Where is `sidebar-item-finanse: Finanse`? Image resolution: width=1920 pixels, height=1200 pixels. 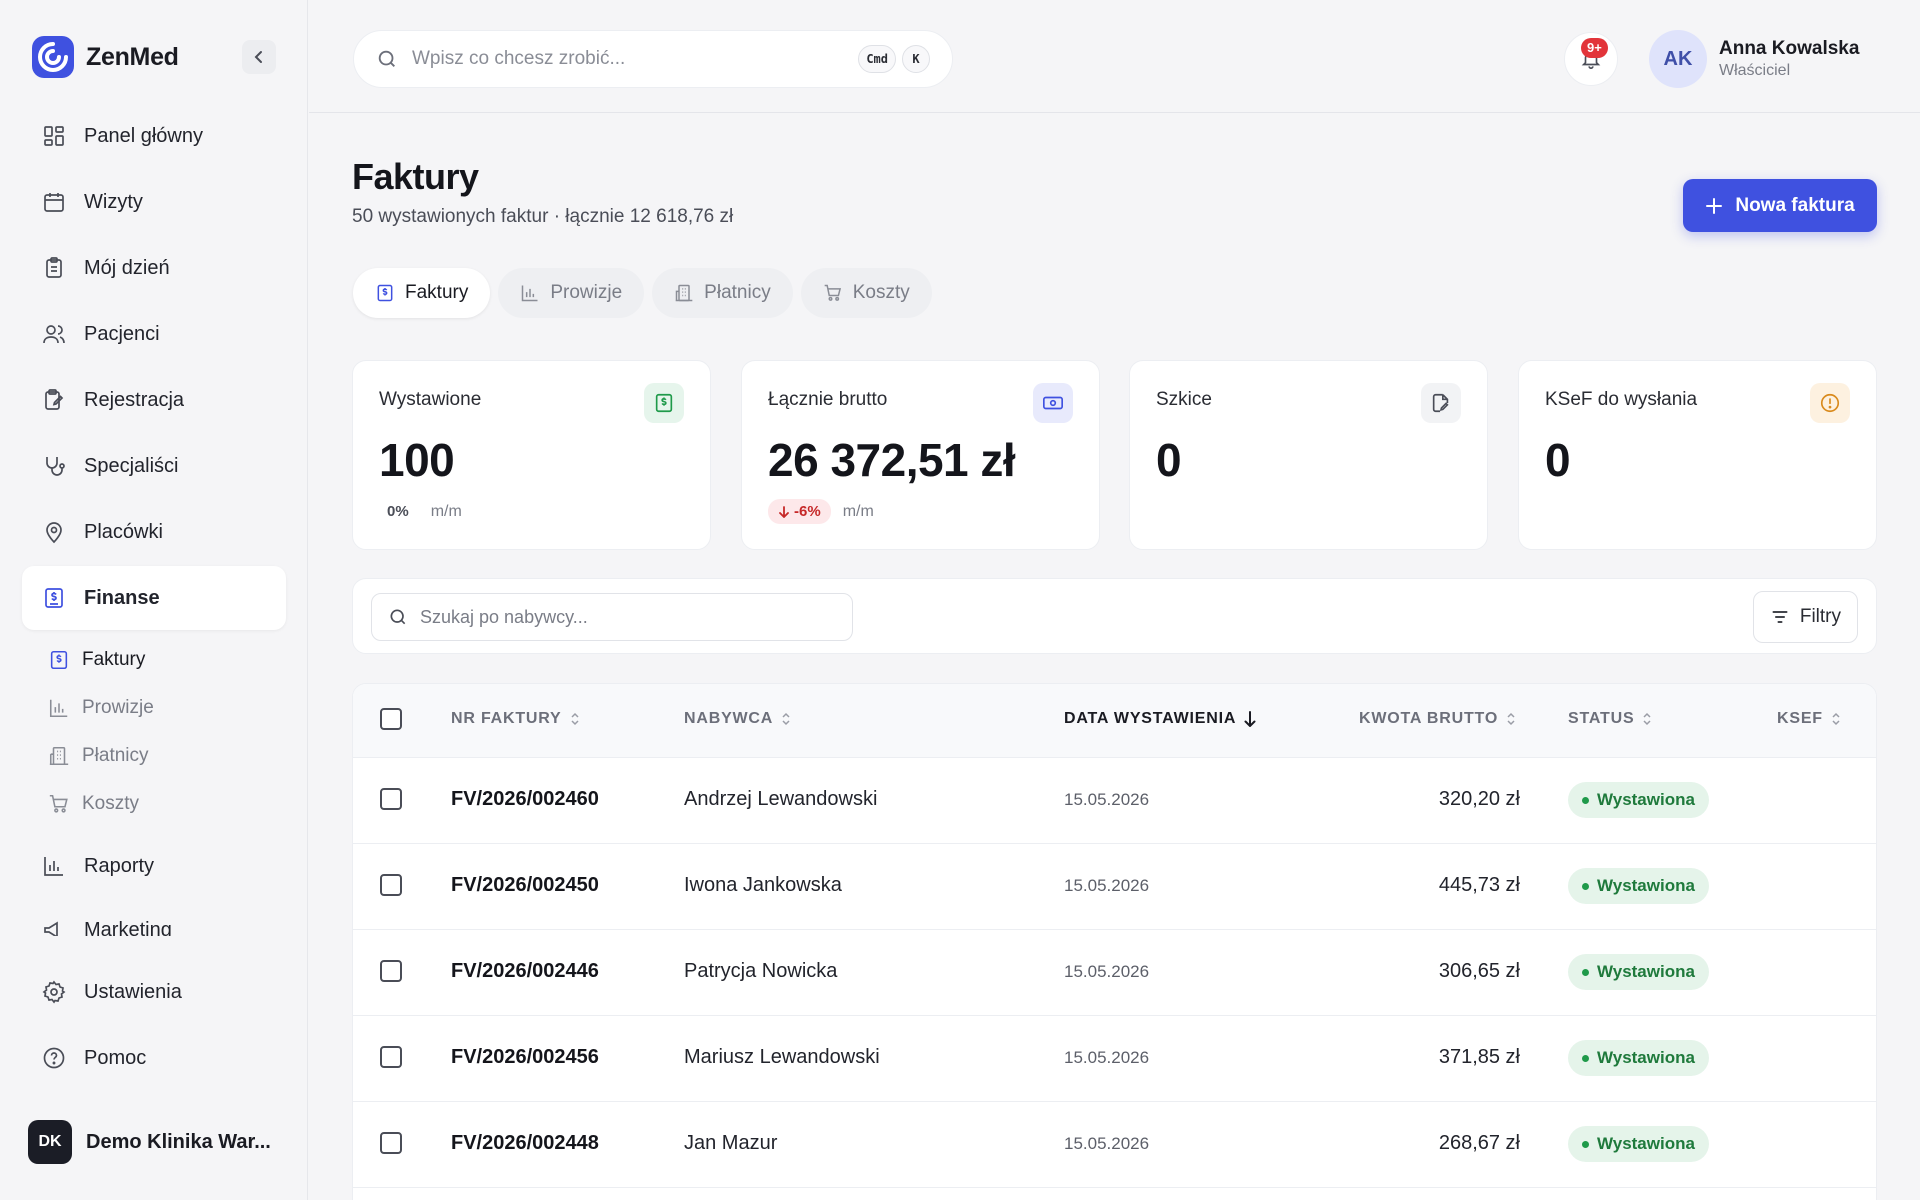
sidebar-item-finanse: Finanse is located at coordinates (154, 598).